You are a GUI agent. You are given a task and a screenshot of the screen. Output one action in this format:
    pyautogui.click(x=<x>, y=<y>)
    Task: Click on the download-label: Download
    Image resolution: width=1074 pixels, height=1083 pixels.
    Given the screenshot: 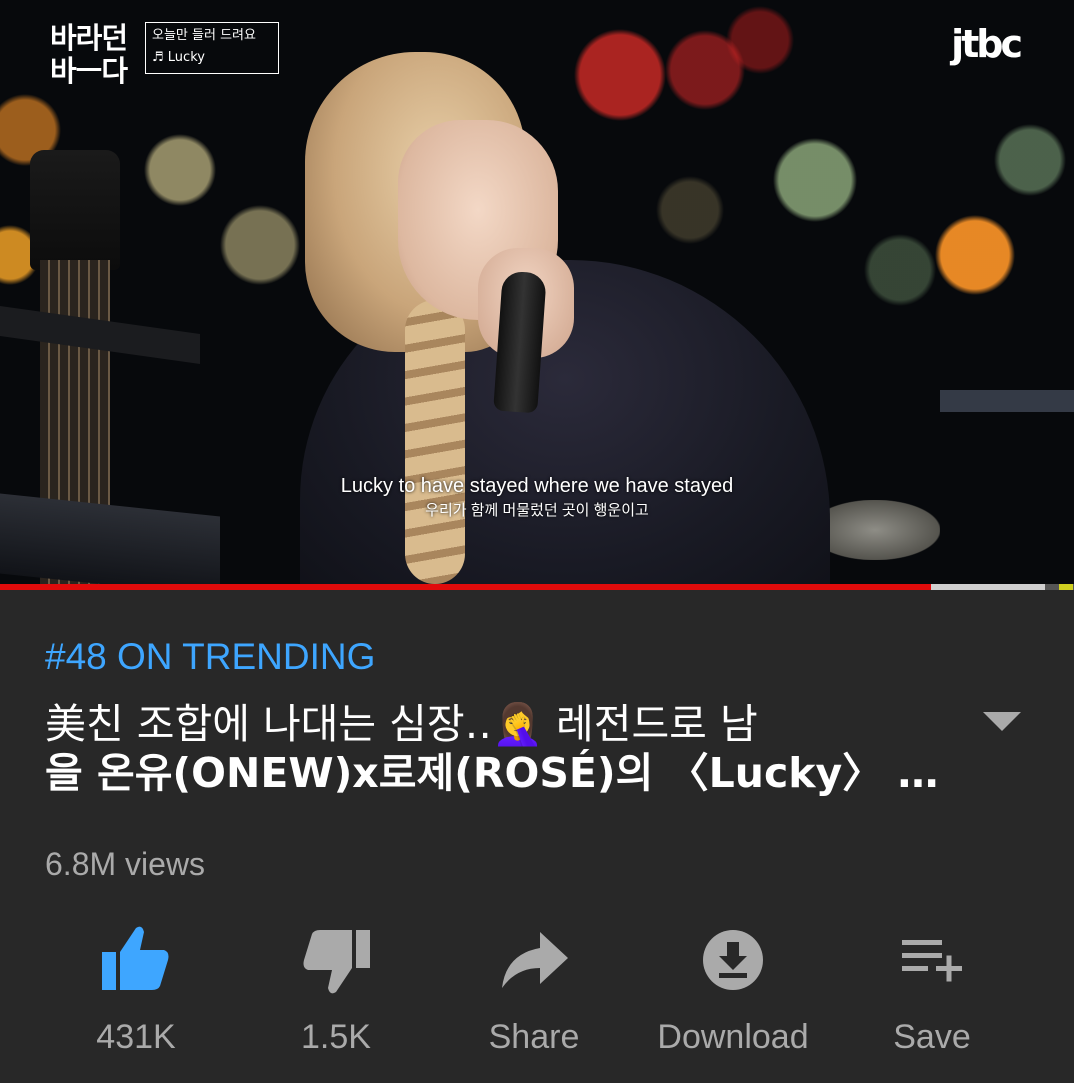 What is the action you would take?
    pyautogui.click(x=733, y=1037)
    